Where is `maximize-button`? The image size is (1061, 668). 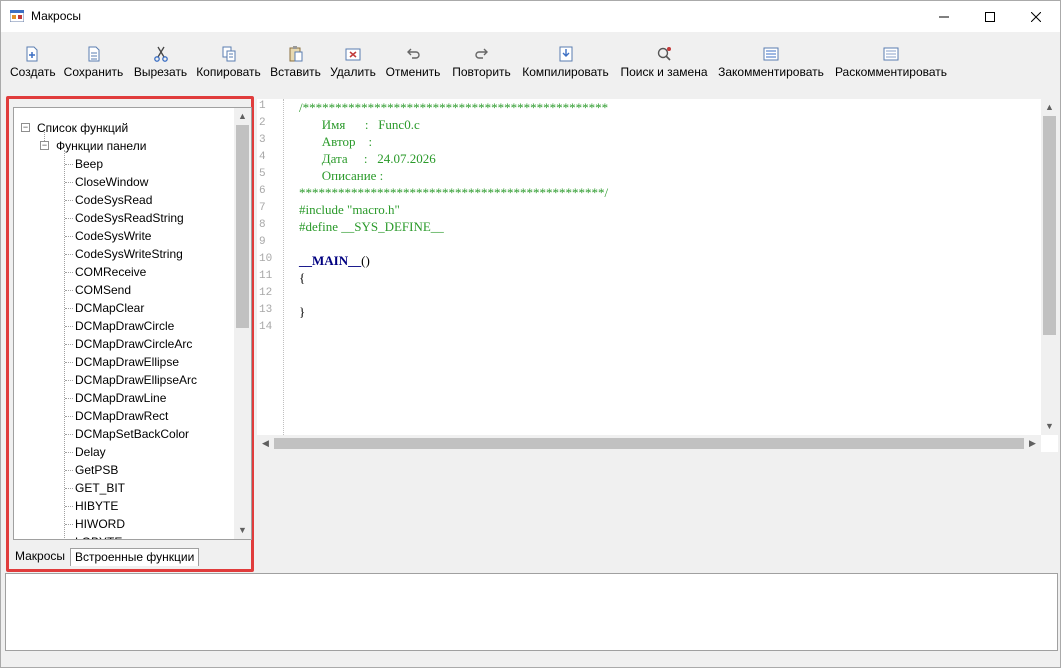
maximize-button is located at coordinates (990, 16).